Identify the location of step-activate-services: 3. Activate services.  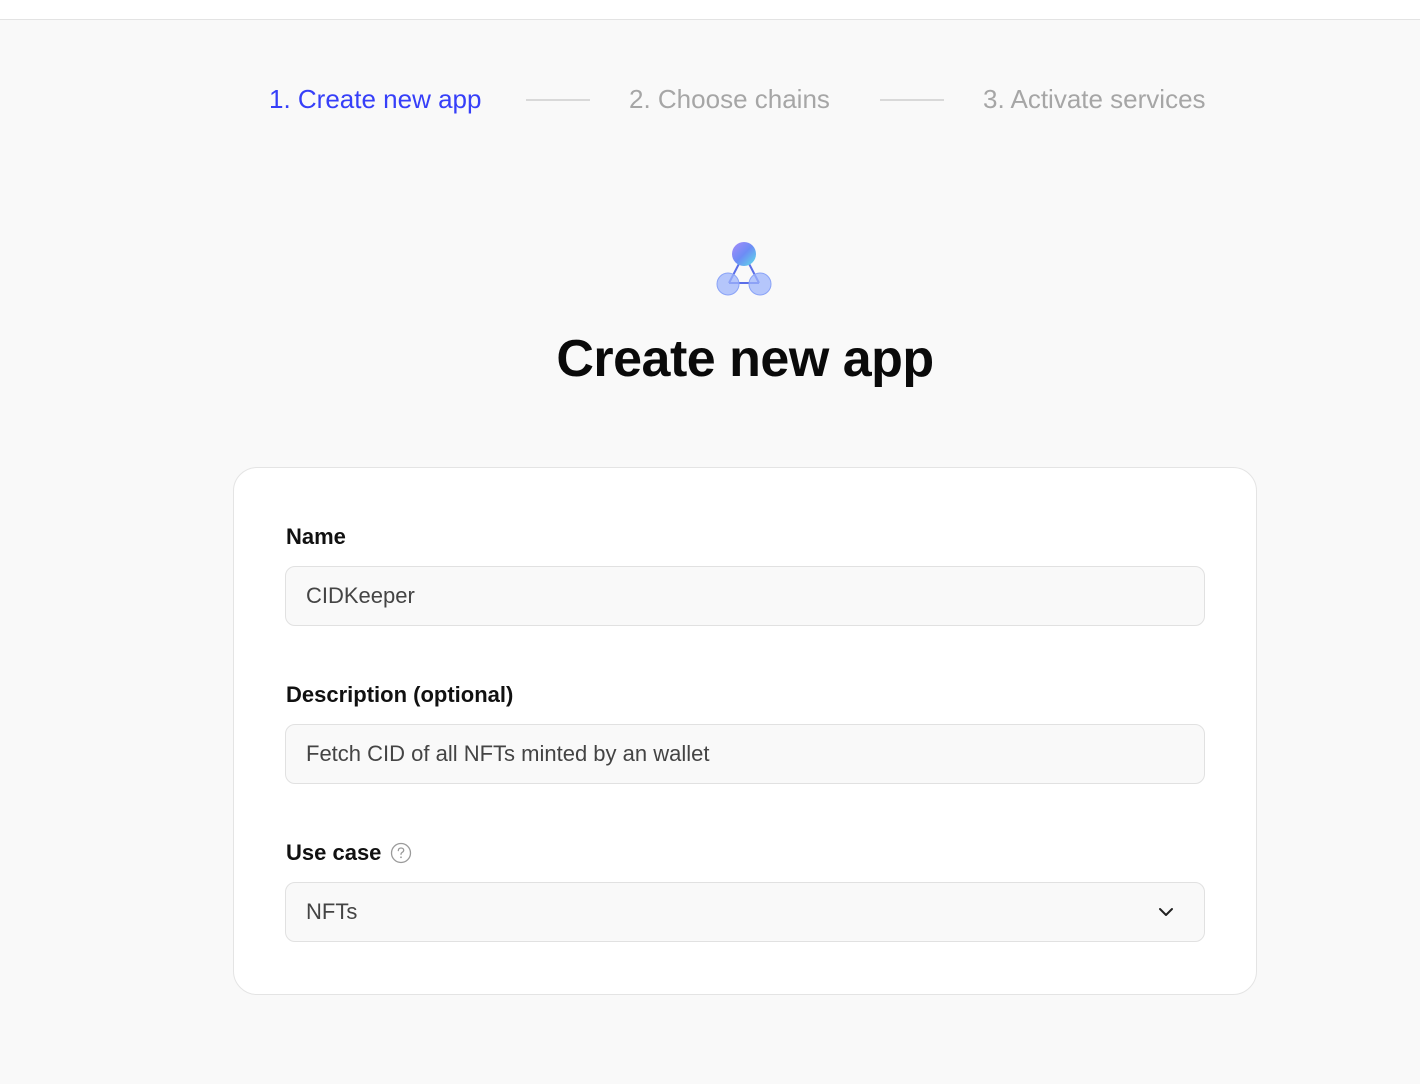
(1094, 99).